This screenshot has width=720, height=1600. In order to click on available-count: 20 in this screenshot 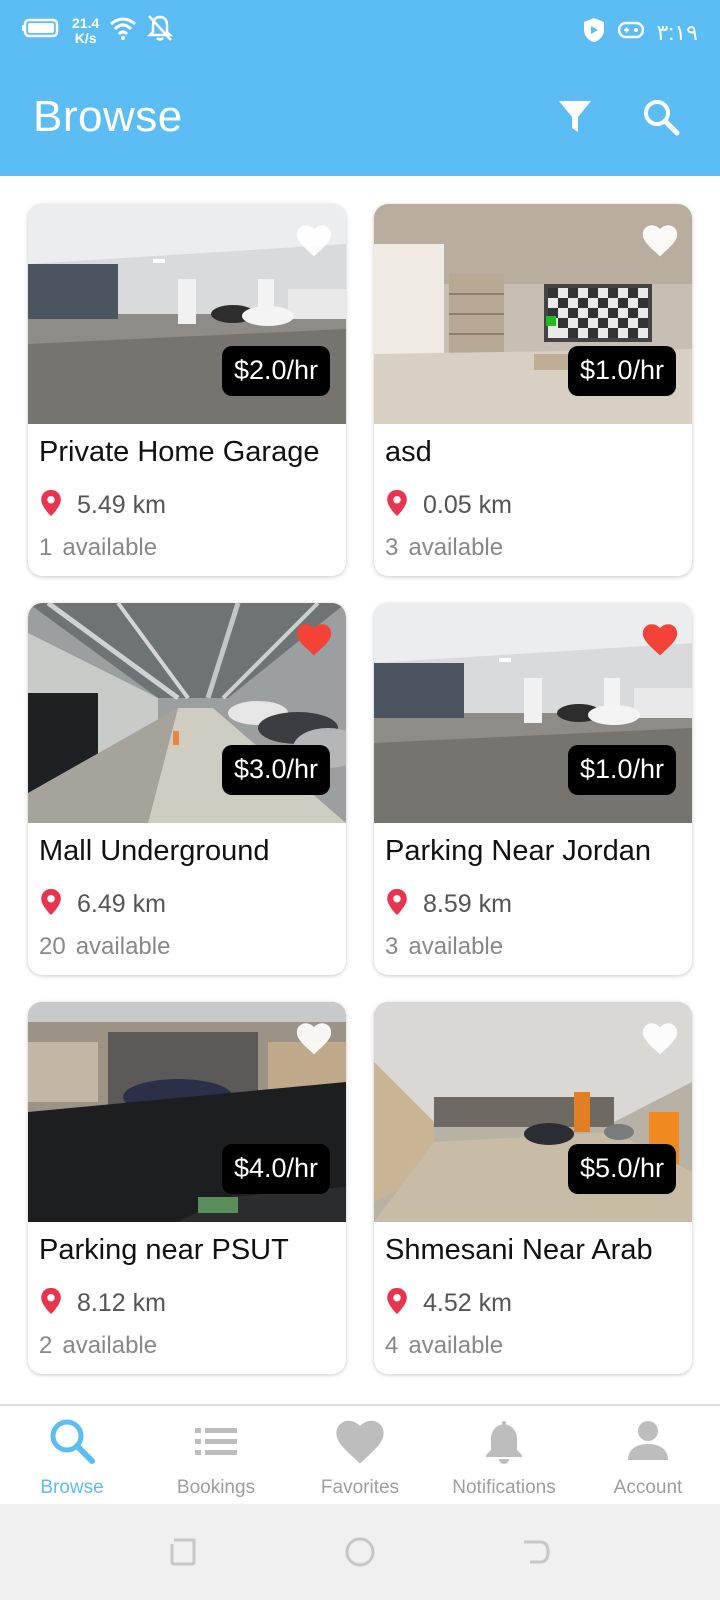, I will do `click(52, 946)`.